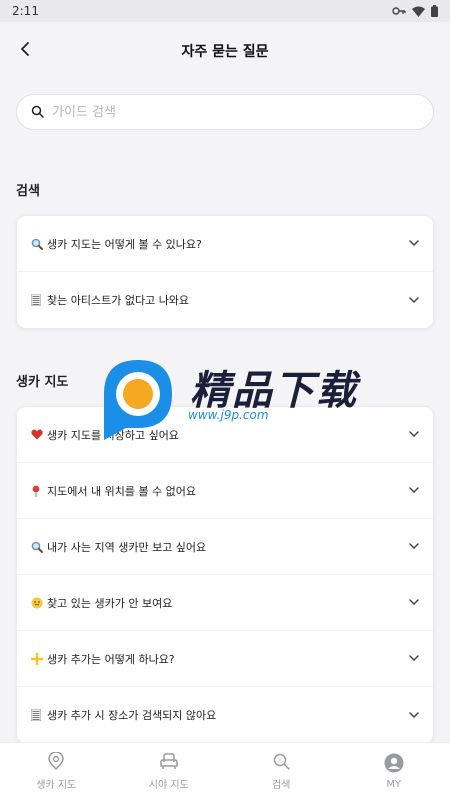 This screenshot has width=450, height=800. What do you see at coordinates (418, 11) in the screenshot?
I see `wifi-icon` at bounding box center [418, 11].